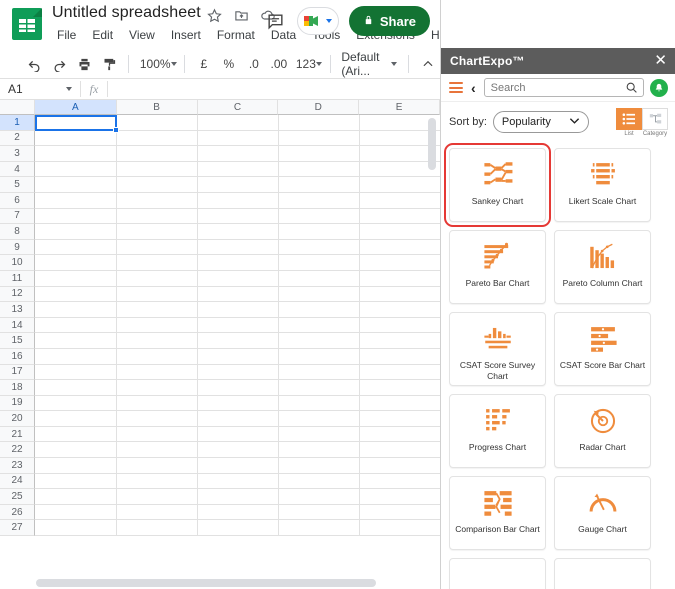 This screenshot has width=675, height=589. Describe the element at coordinates (238, 185) in the screenshot. I see `cell-C5` at that location.